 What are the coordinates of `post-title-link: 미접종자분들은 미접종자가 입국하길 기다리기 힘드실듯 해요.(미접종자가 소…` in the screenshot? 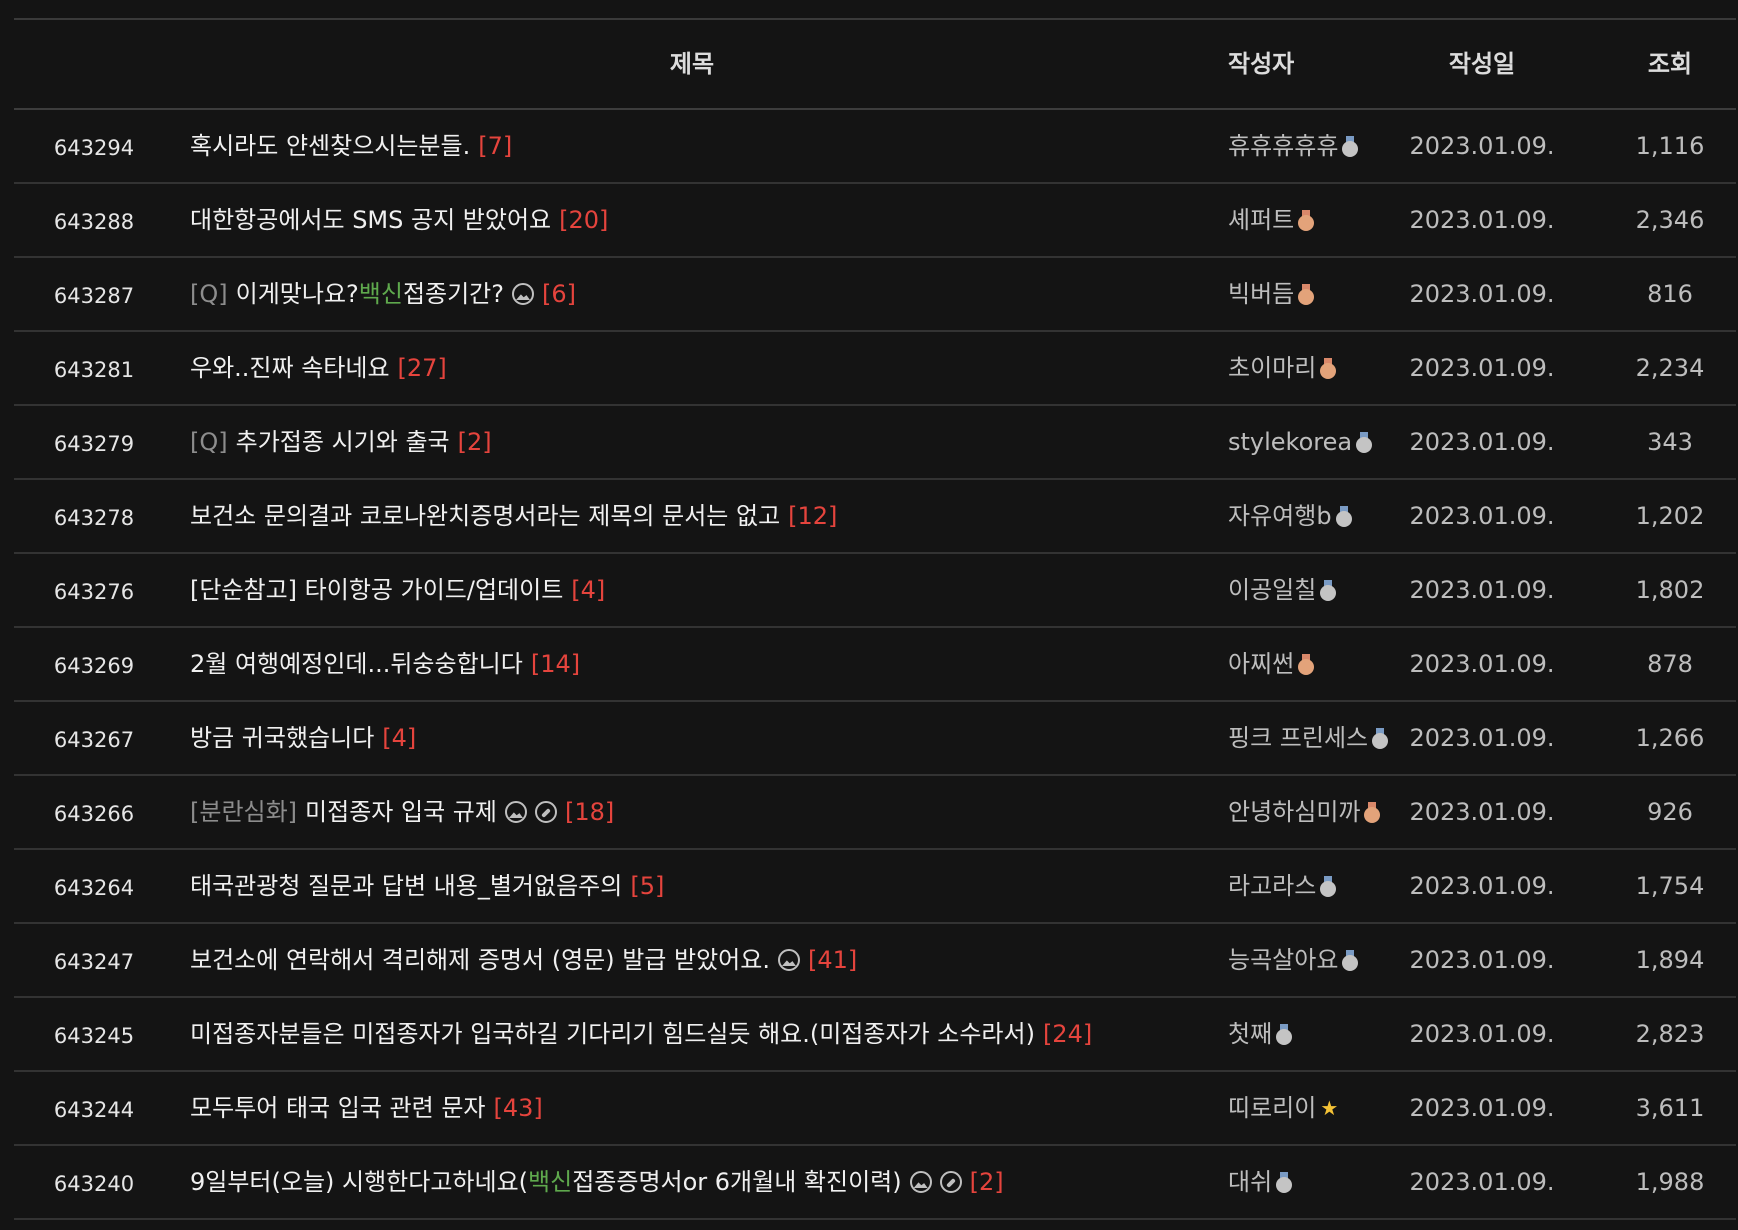 It's located at (641, 1034).